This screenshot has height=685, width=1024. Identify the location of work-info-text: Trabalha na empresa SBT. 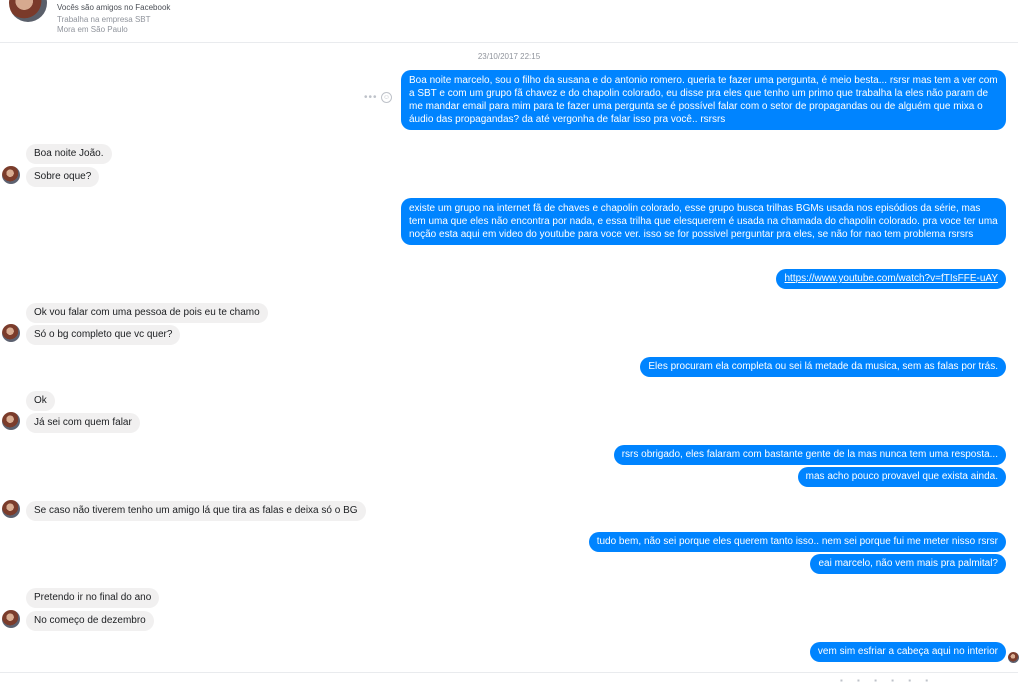
(104, 19).